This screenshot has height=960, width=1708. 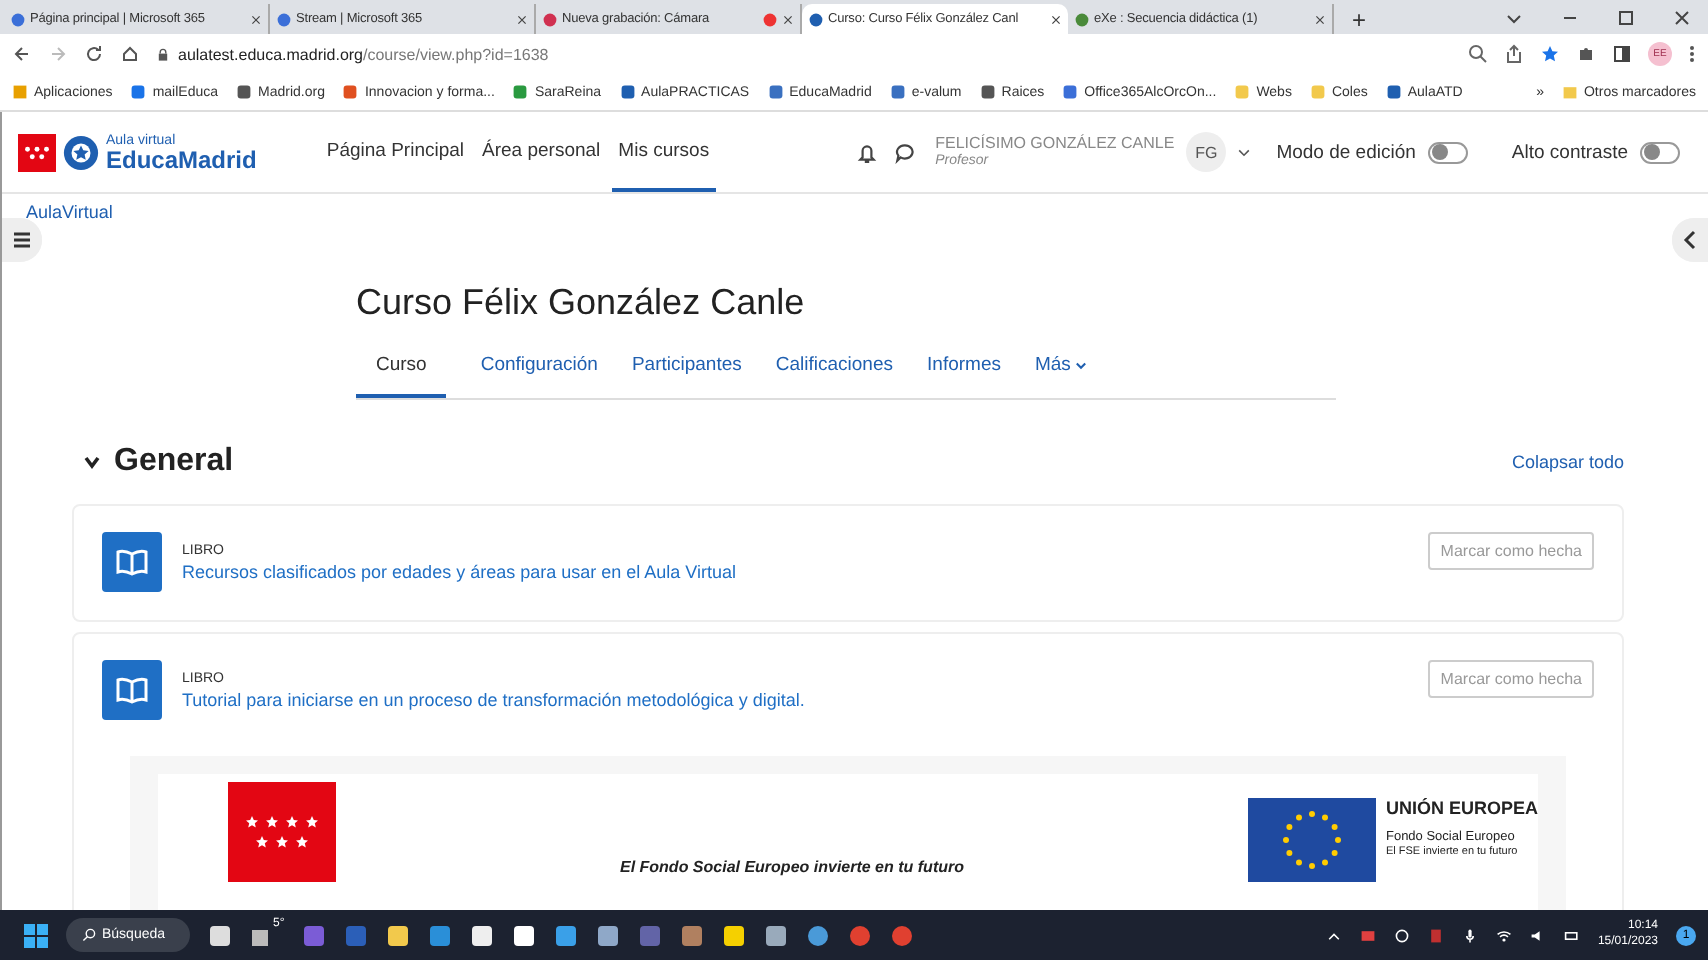 I want to click on address-bar: aulatest.educa.madrid.org/course/view.php?id=1638, so click(x=804, y=54).